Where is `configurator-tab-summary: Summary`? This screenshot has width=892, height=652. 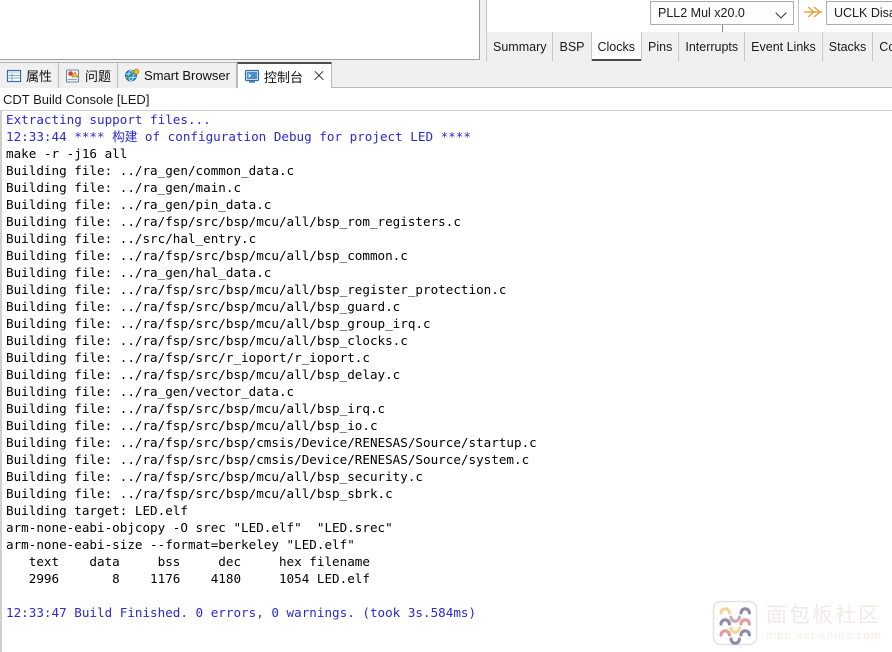 configurator-tab-summary: Summary is located at coordinates (520, 46).